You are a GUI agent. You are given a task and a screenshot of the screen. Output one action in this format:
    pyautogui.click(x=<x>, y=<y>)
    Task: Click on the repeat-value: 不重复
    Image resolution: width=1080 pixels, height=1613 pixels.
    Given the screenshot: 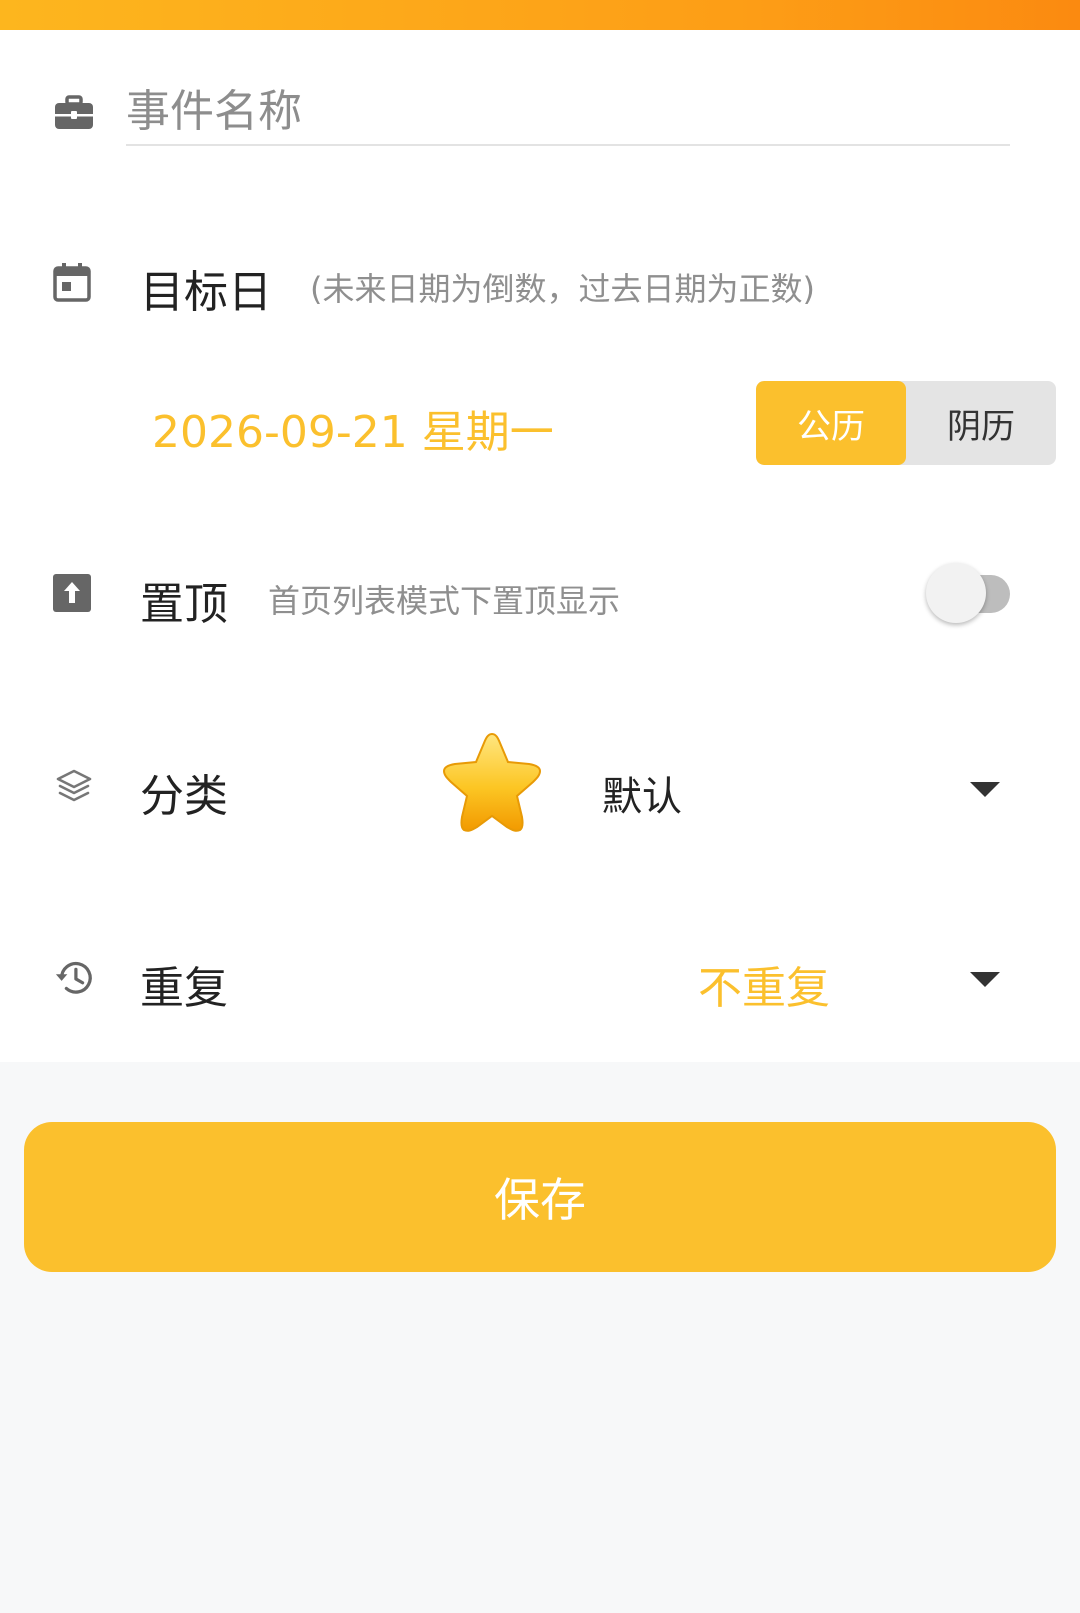 What is the action you would take?
    pyautogui.click(x=764, y=984)
    